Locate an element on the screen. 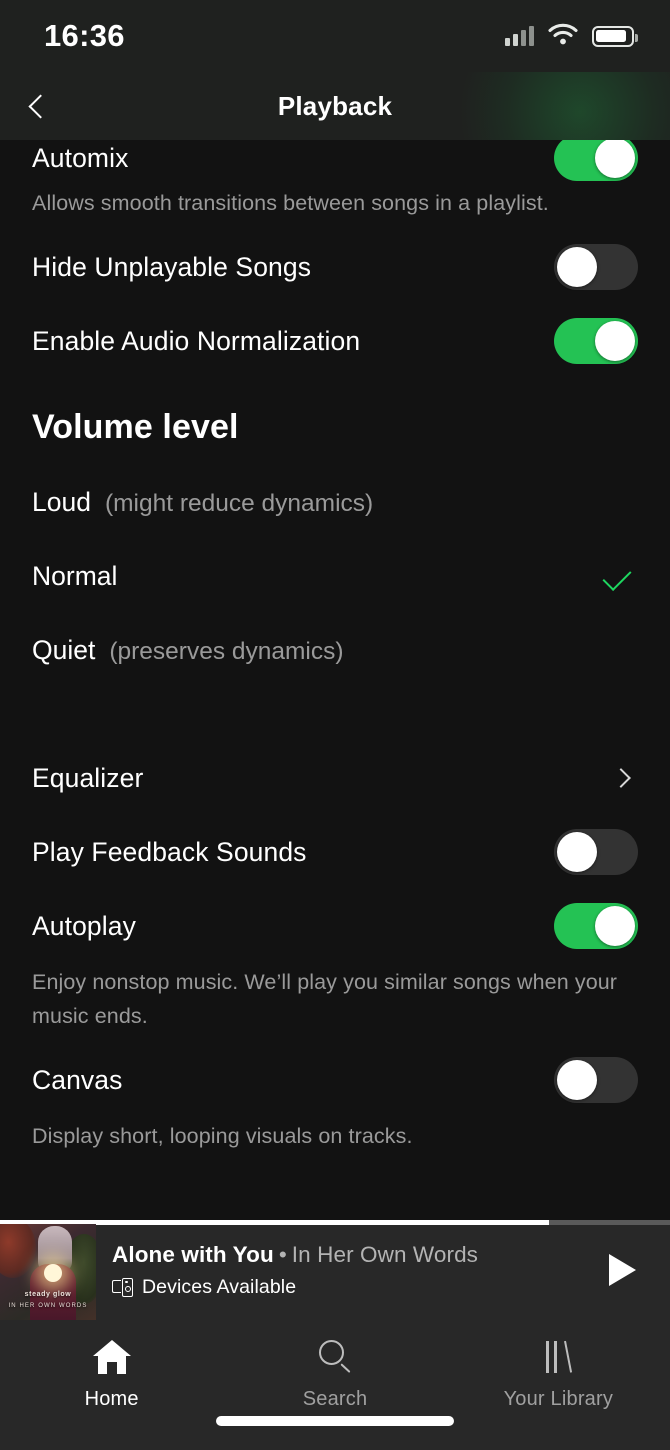 The width and height of the screenshot is (670, 1450). status-bar-icons is located at coordinates (571, 36).